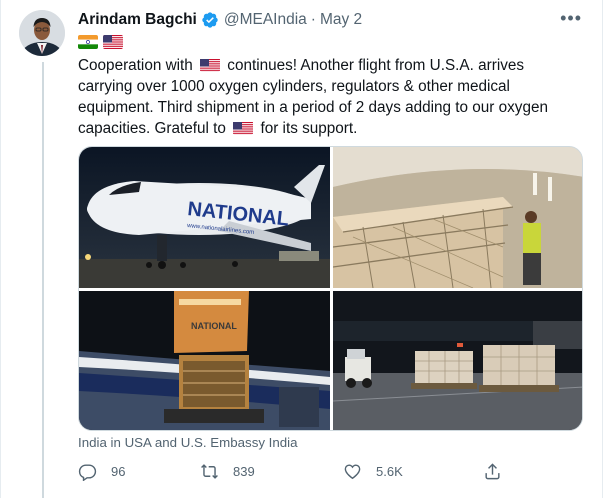 The height and width of the screenshot is (498, 603). Describe the element at coordinates (289, 473) in the screenshot. I see `tweet-actions: 96 839 5.6K` at that location.